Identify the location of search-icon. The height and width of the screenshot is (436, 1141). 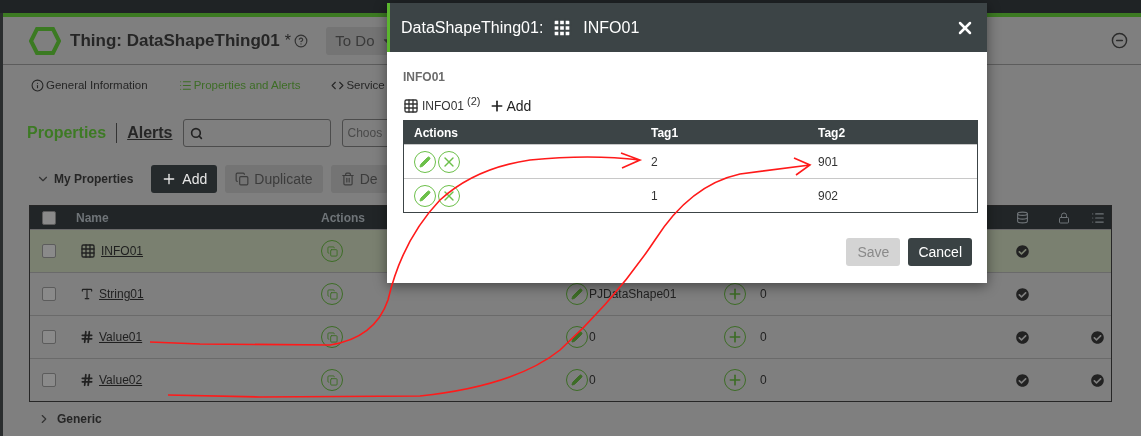
(196, 133).